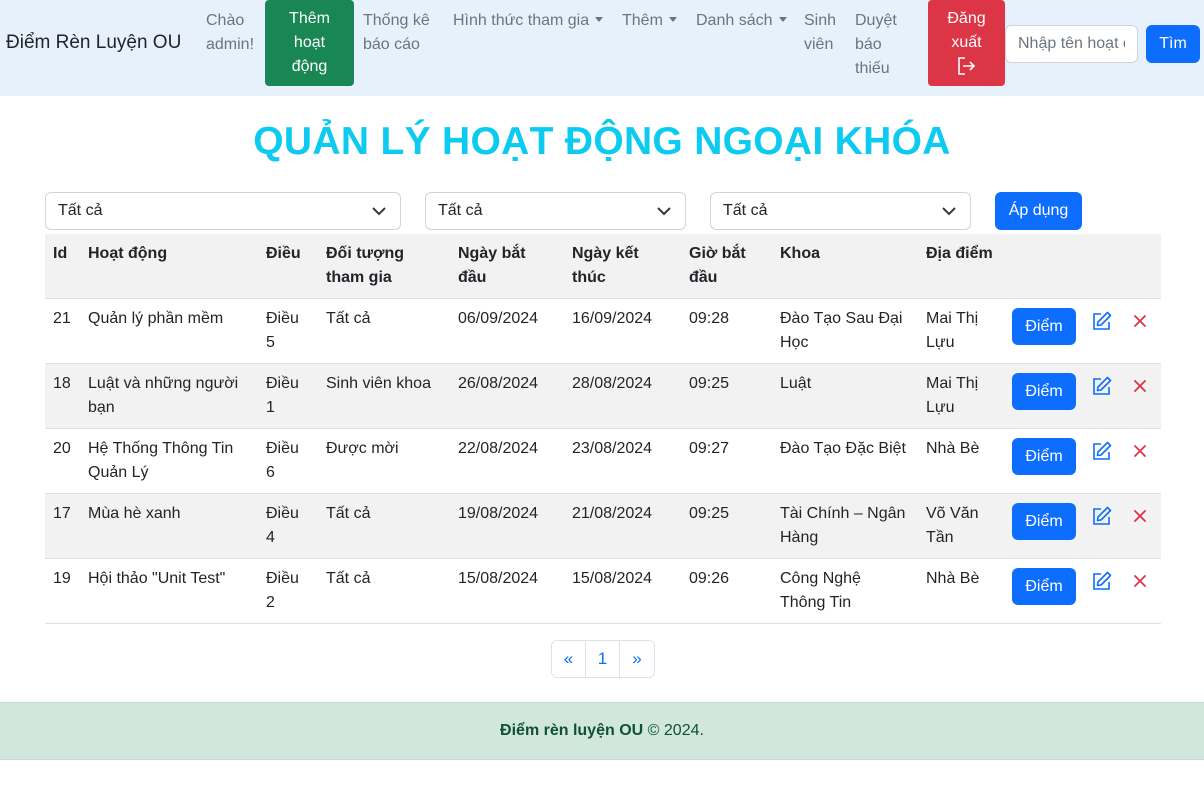 The height and width of the screenshot is (801, 1204). I want to click on nav-label-line: báo, so click(868, 44).